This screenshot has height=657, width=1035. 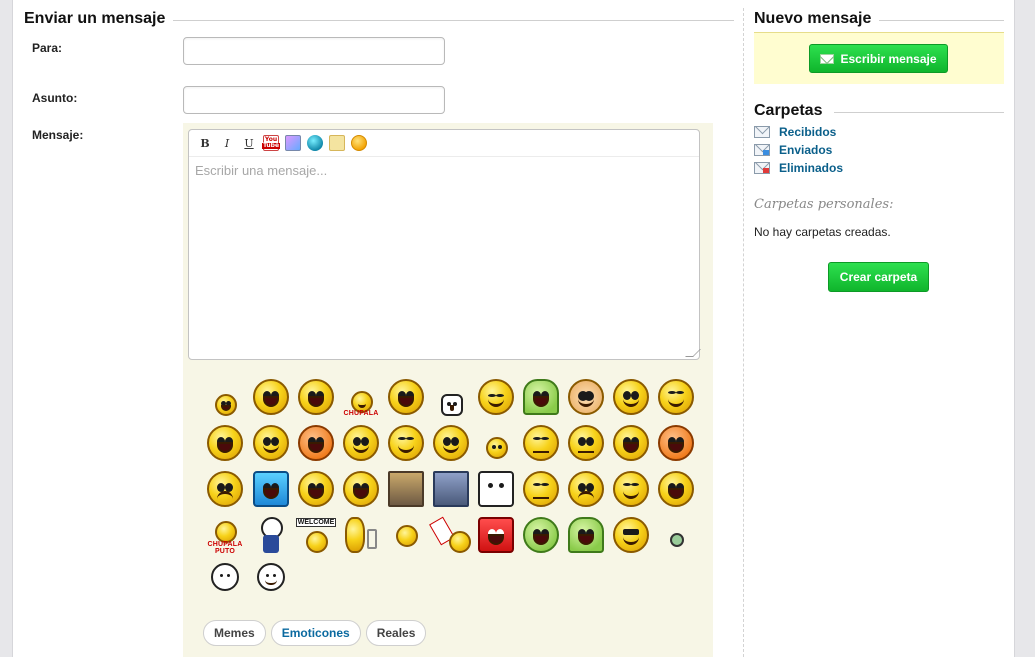 What do you see at coordinates (1024, 328) in the screenshot?
I see `page-frame-right` at bounding box center [1024, 328].